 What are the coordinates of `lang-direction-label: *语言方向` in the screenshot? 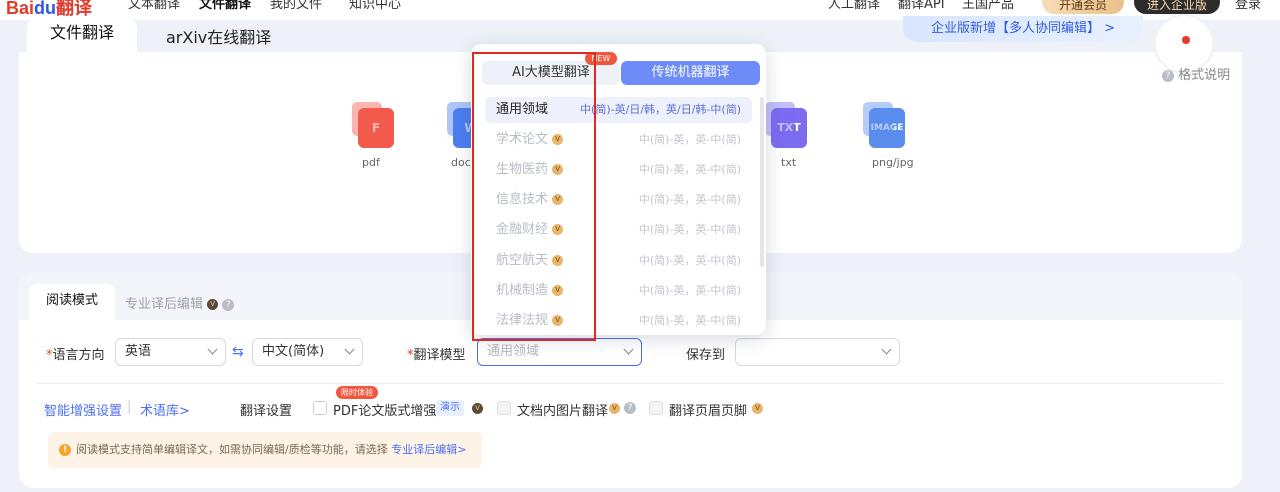 It's located at (75, 355).